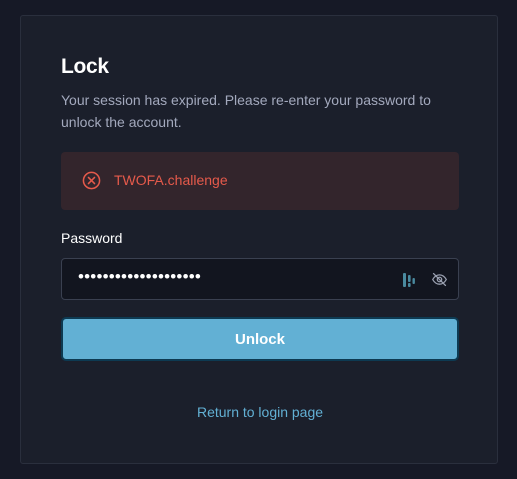 This screenshot has height=479, width=517. Describe the element at coordinates (409, 280) in the screenshot. I see `password-manager-icon` at that location.